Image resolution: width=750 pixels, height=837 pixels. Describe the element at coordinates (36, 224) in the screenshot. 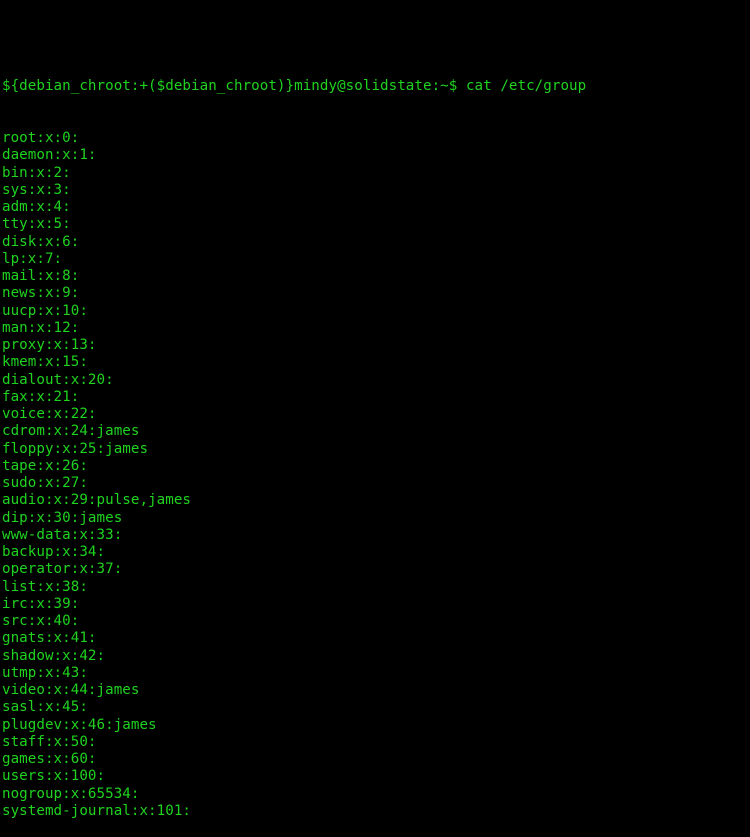

I see `output-line: tty:x:5:` at that location.